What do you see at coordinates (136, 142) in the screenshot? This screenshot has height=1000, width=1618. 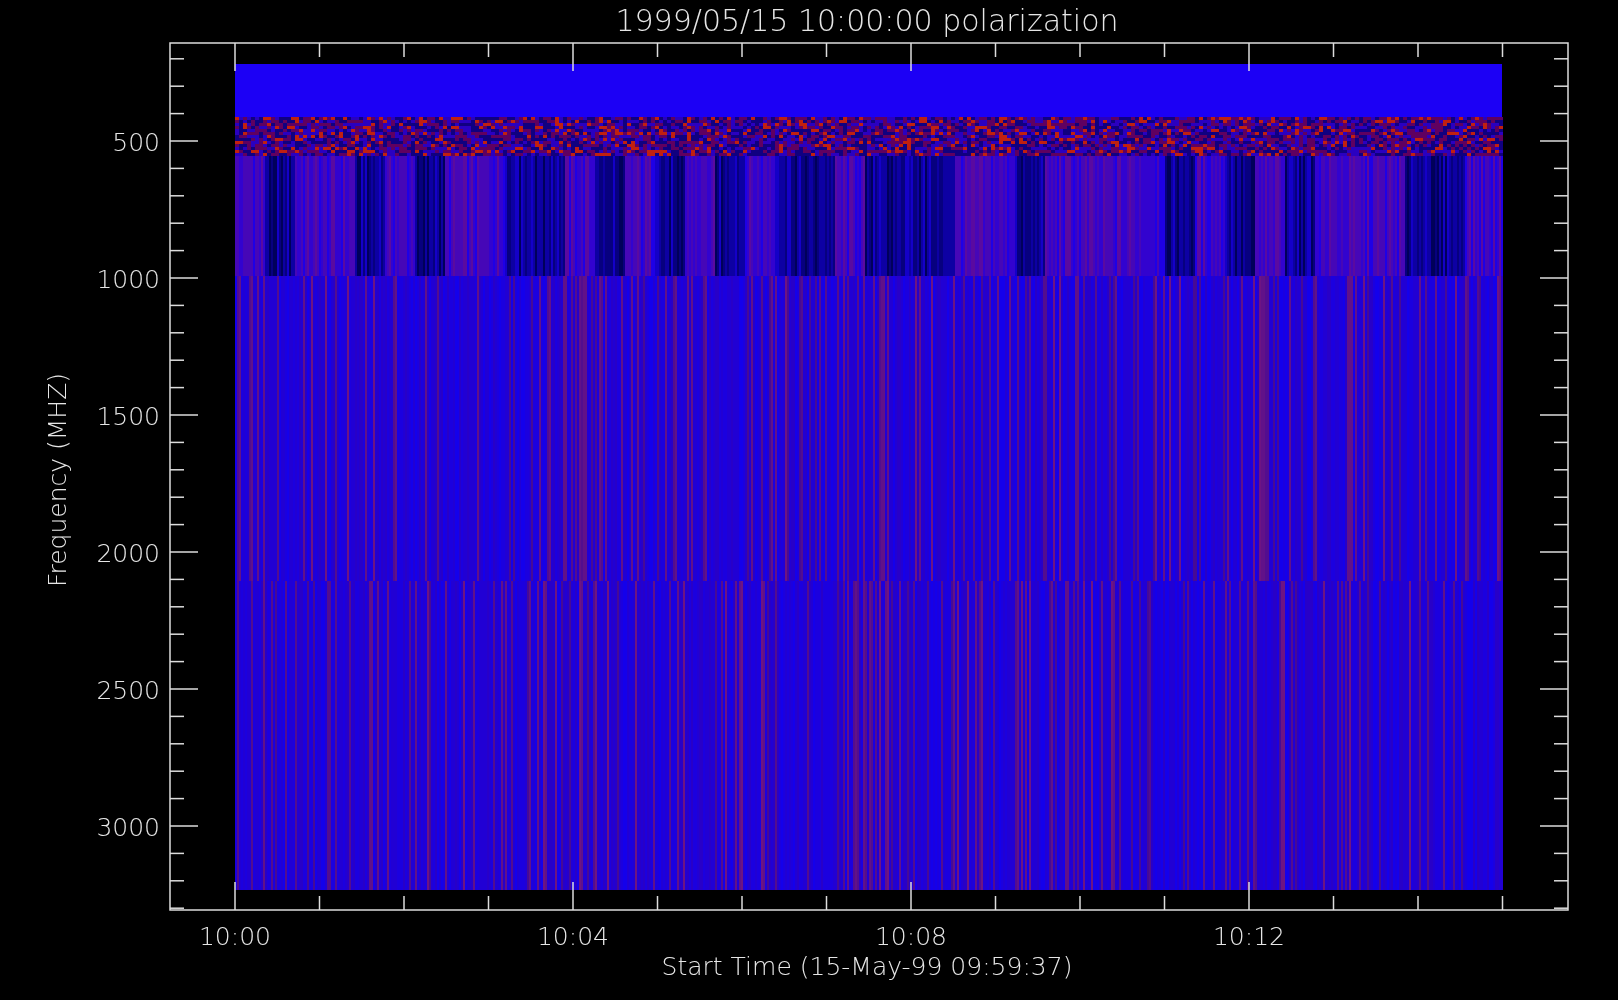 I see `tick-label: 500` at bounding box center [136, 142].